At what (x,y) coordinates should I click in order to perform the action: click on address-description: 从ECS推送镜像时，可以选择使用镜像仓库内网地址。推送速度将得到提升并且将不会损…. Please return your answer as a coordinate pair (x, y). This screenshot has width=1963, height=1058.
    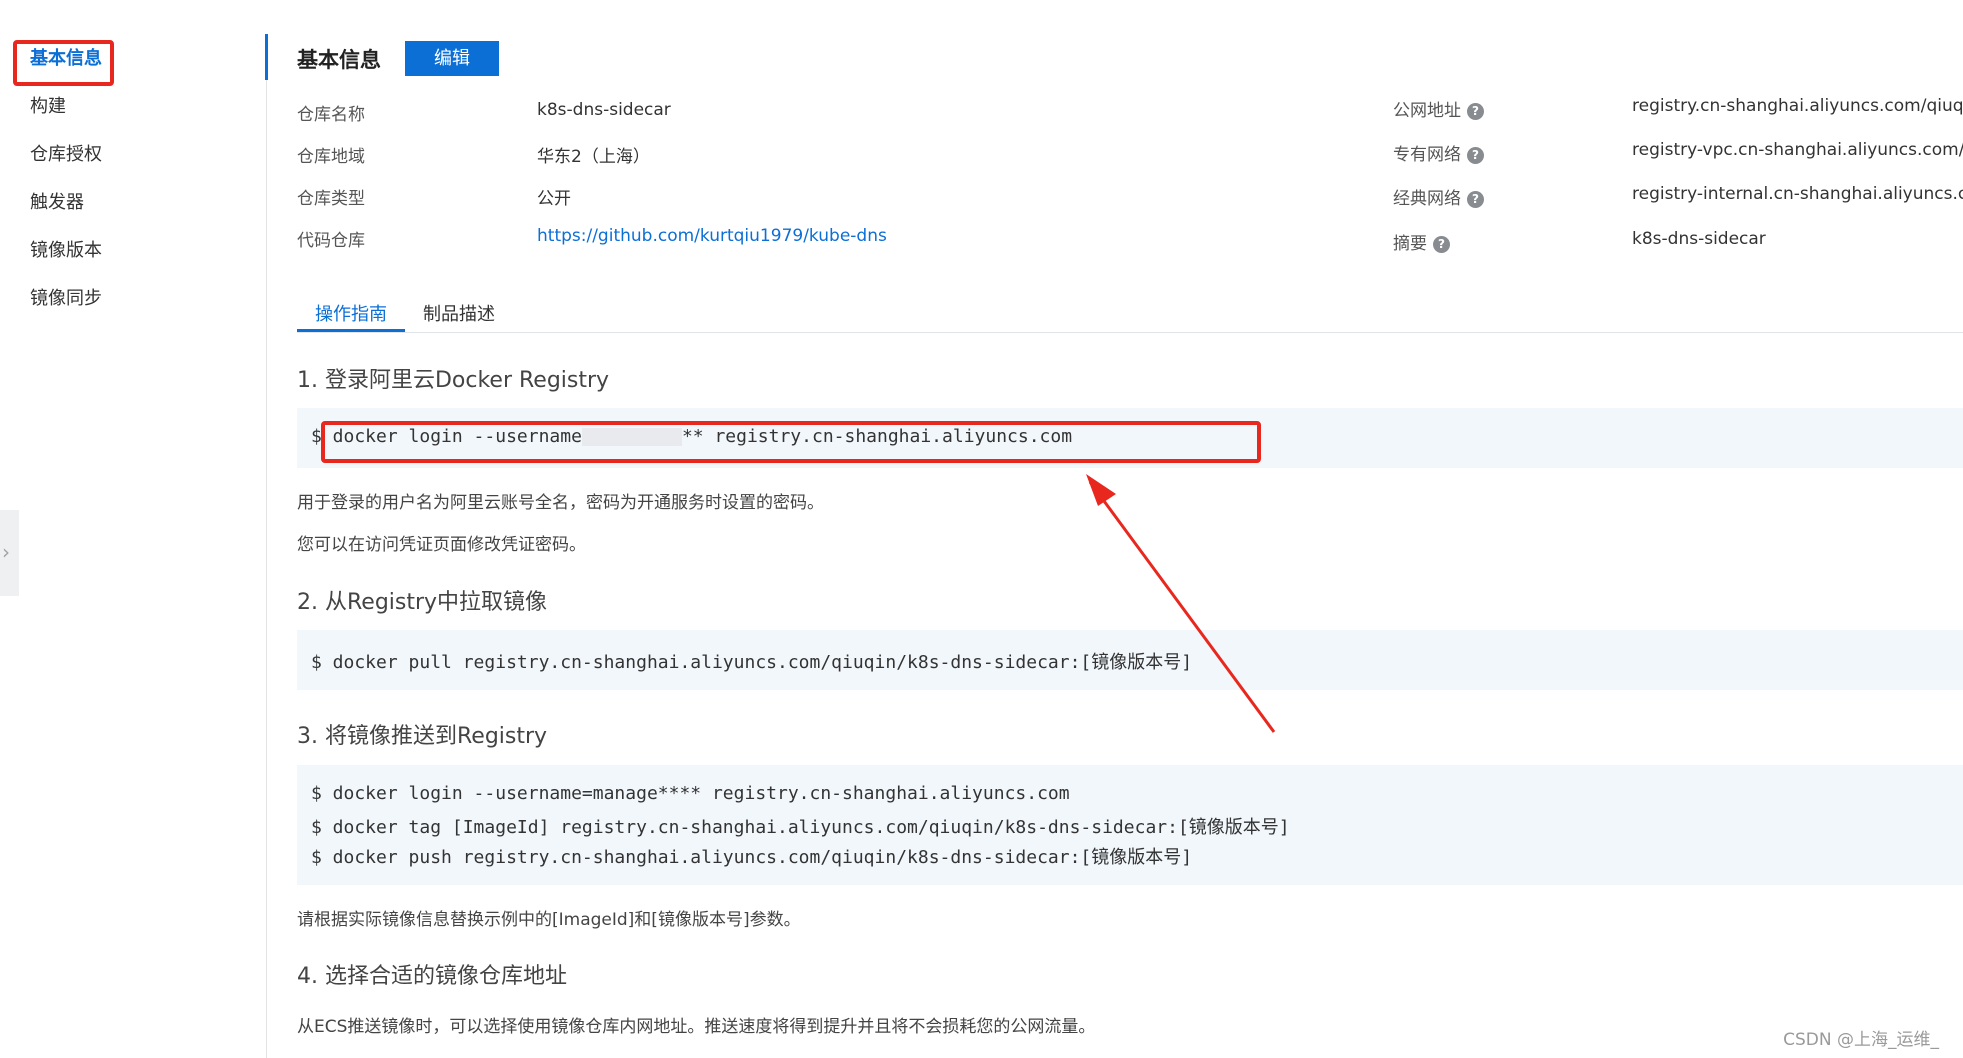
    Looking at the image, I should click on (696, 1027).